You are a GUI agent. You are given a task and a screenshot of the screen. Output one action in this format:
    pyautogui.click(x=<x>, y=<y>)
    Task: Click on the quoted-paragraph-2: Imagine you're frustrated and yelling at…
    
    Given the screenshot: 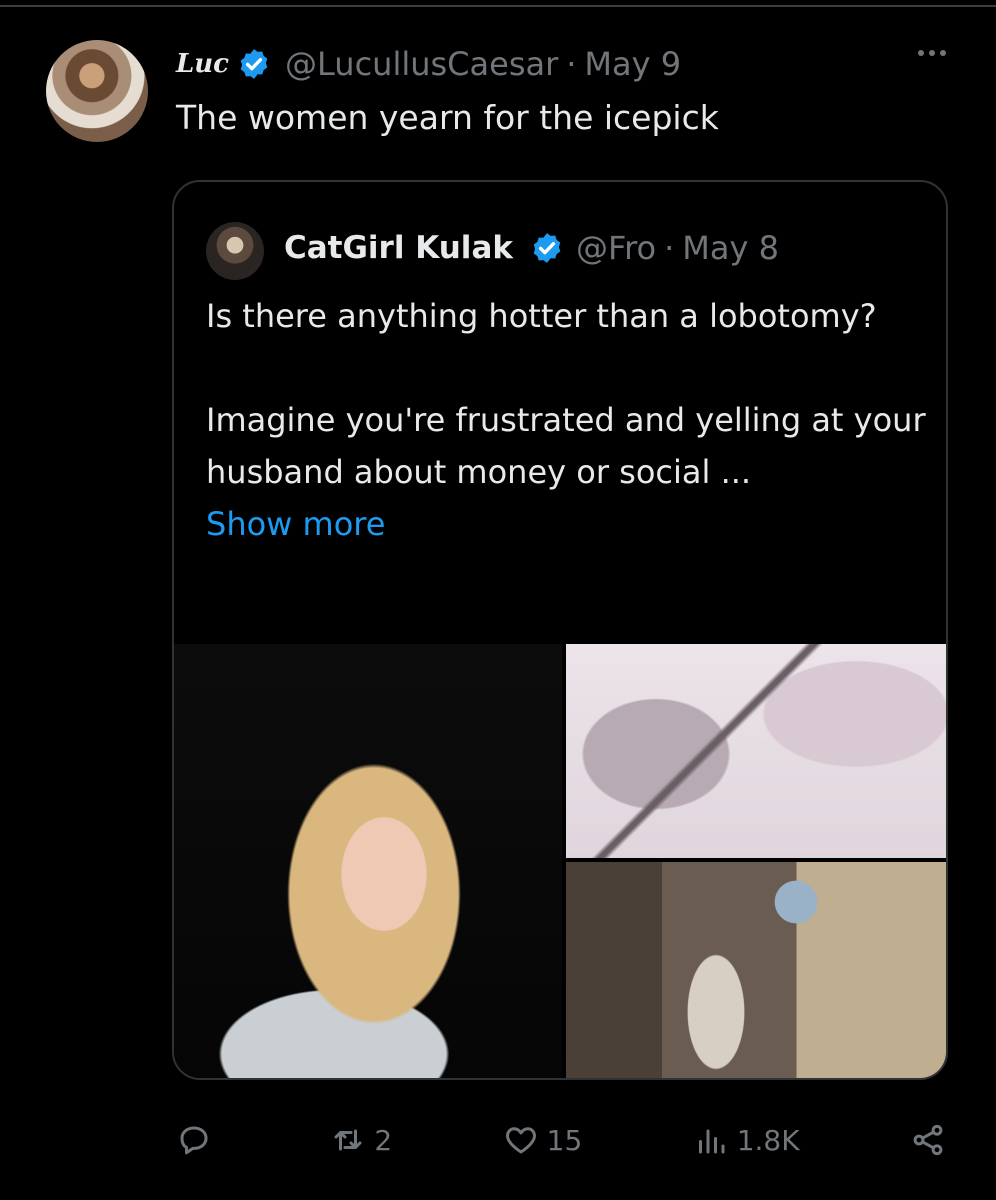 What is the action you would take?
    pyautogui.click(x=566, y=446)
    